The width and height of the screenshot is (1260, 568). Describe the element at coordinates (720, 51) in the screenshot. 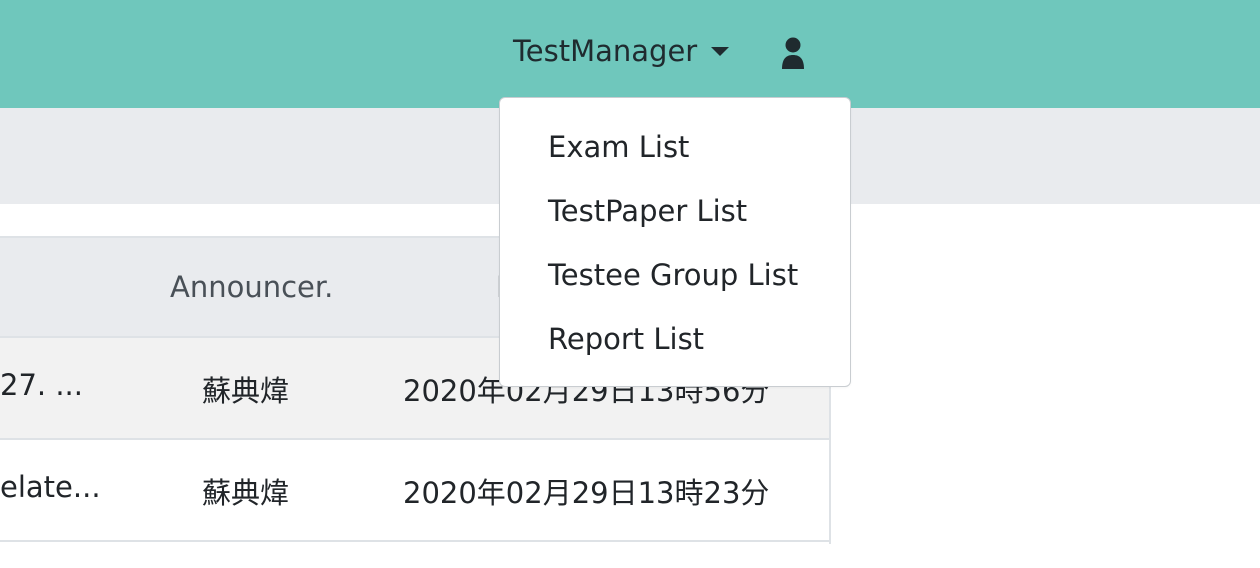

I see `caret-down-icon` at that location.